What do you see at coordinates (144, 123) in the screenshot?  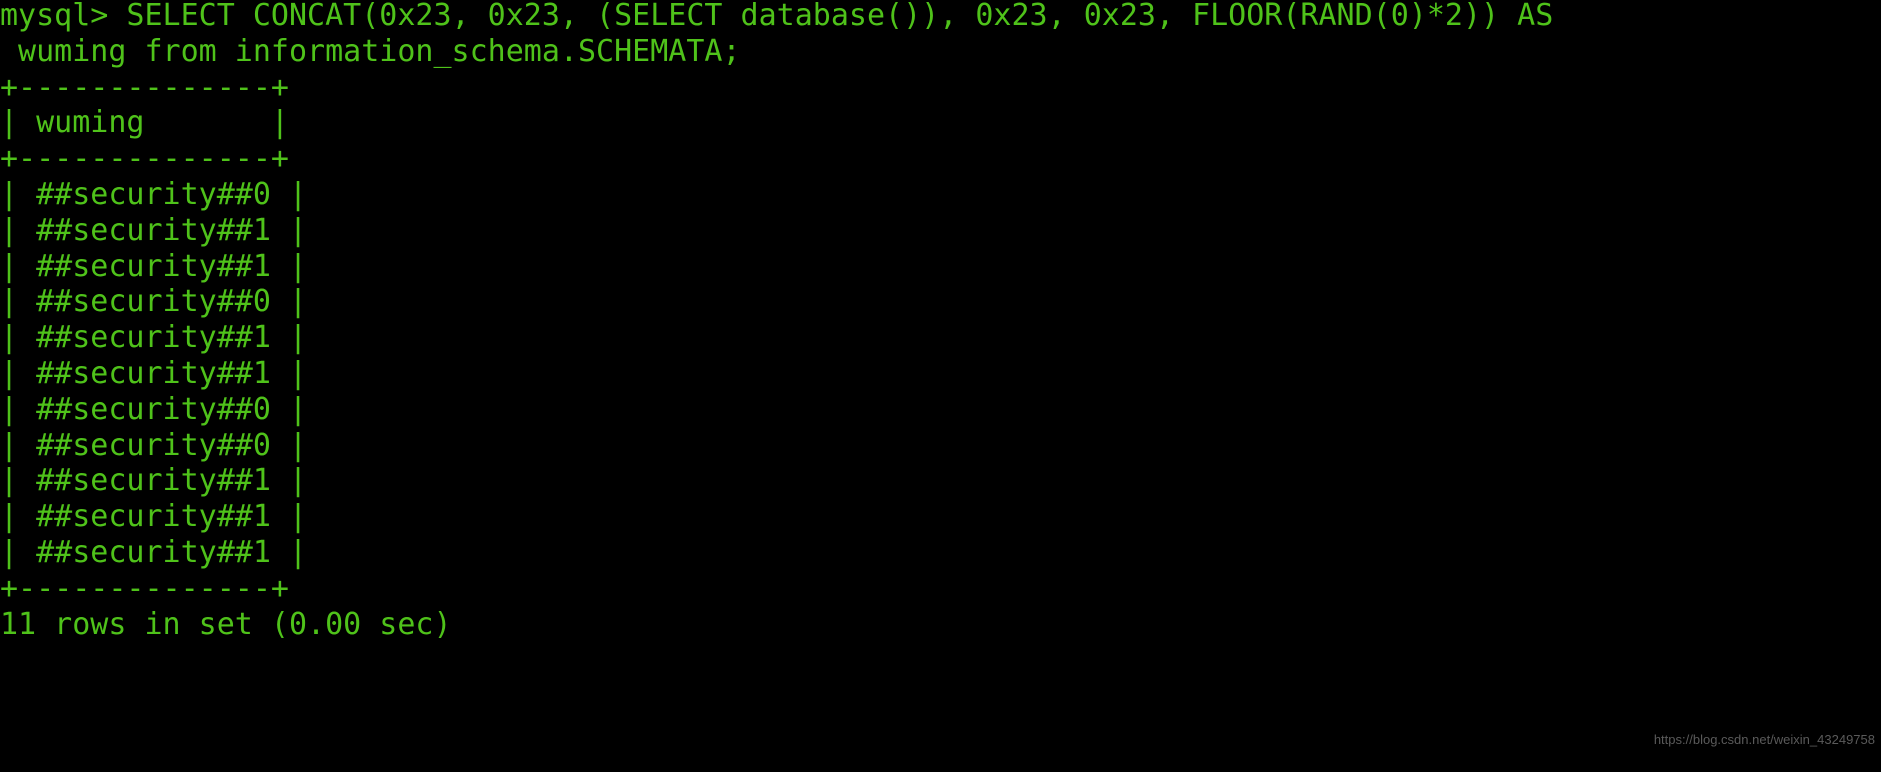 I see `table-column-header: | wuming |` at bounding box center [144, 123].